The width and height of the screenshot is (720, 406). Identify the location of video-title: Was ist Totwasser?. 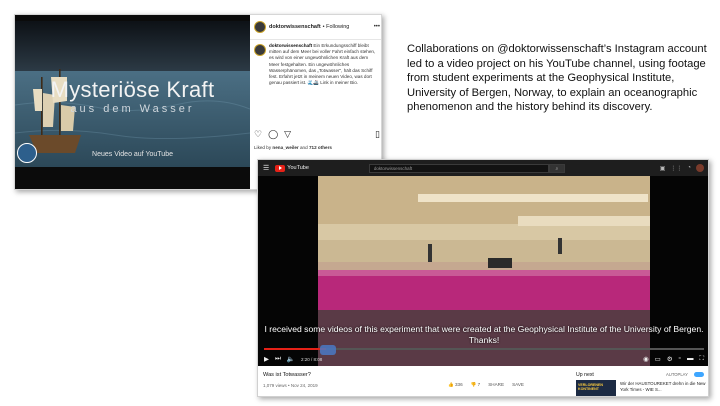
(287, 375).